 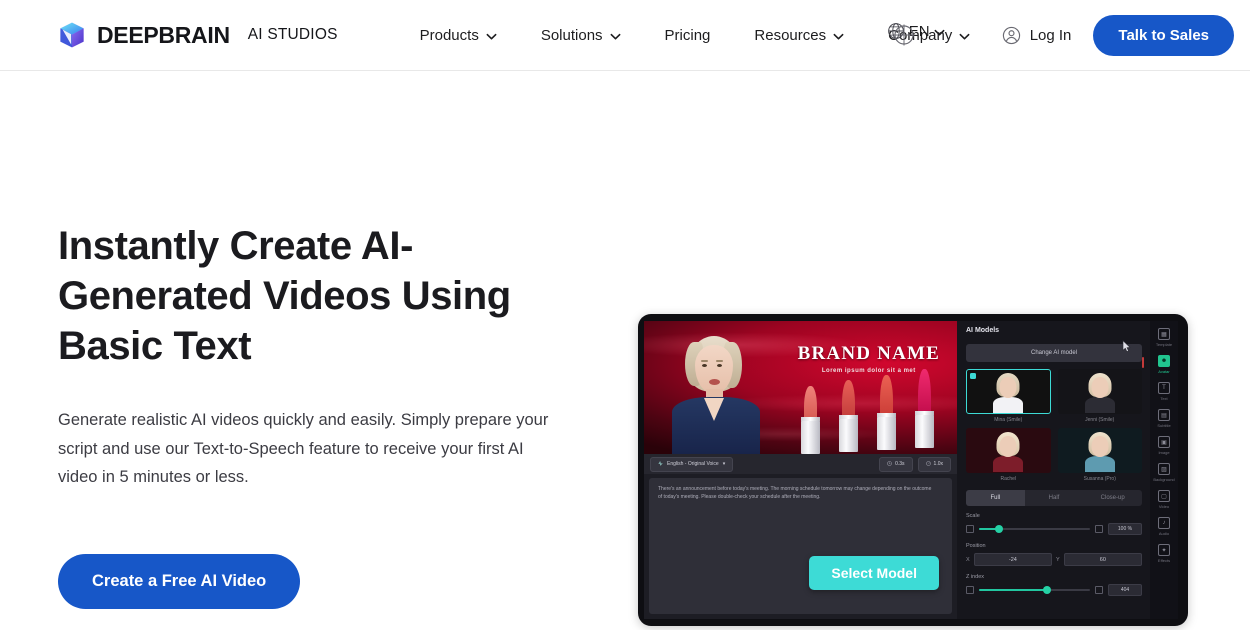 I want to click on rail-item-image: ▣ Image, so click(x=1164, y=445).